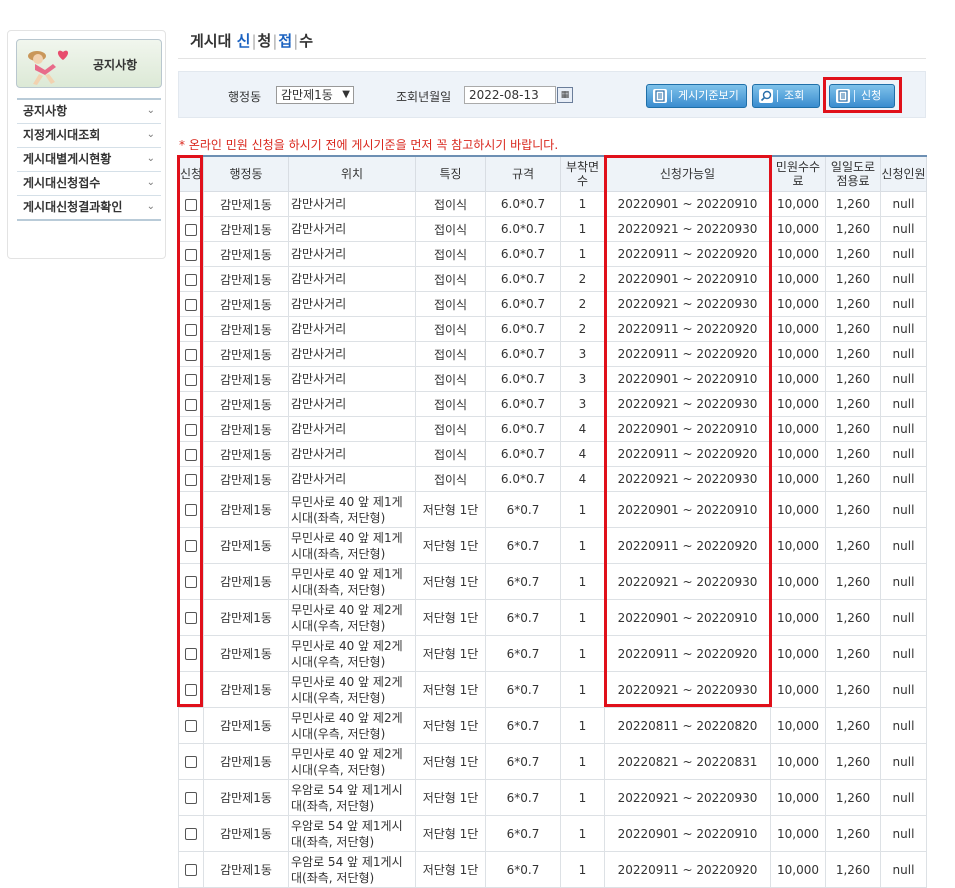 The image size is (955, 888). Describe the element at coordinates (565, 95) in the screenshot. I see `calendar-icon: ▦` at that location.